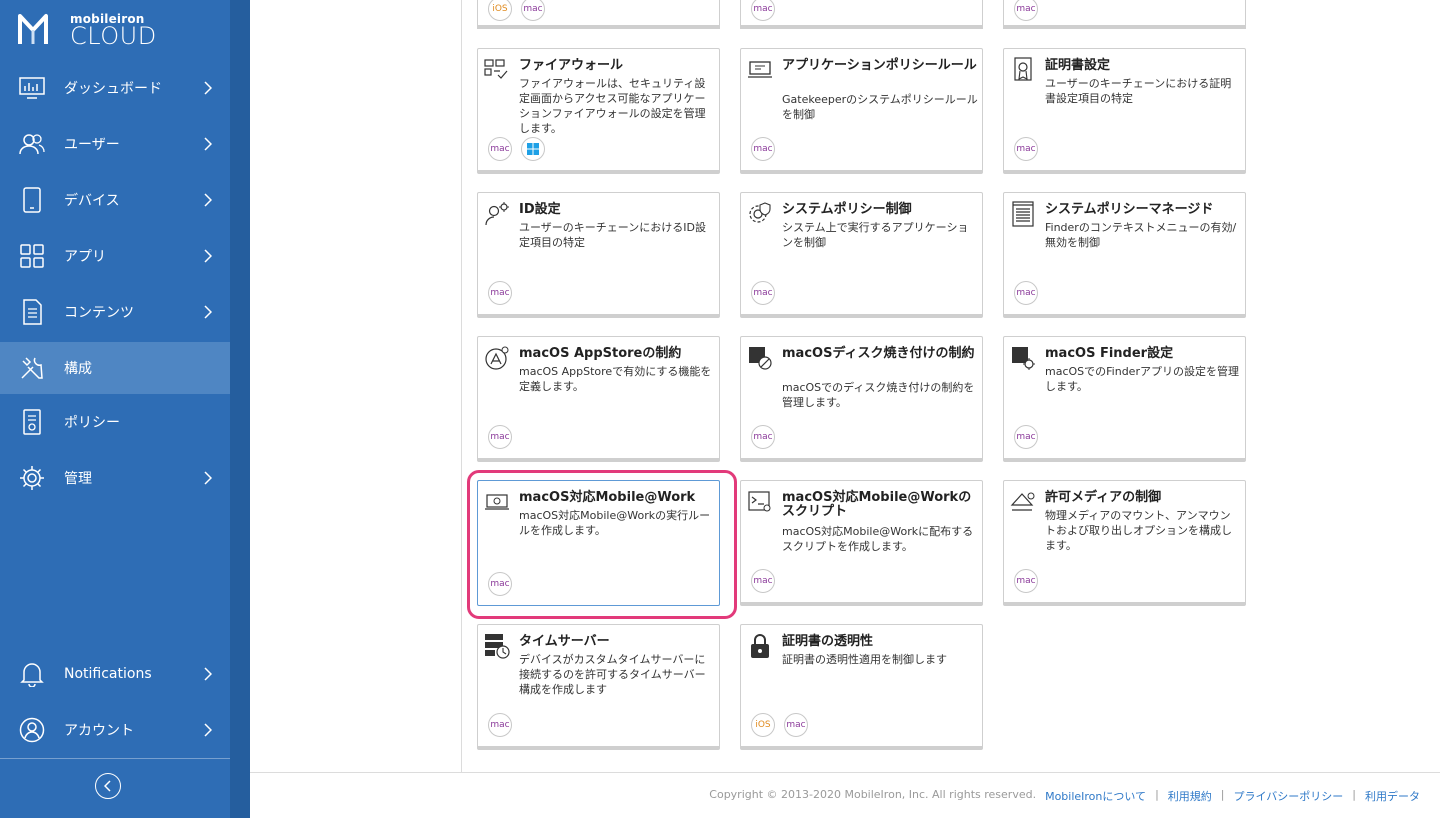  I want to click on config-card-partial: iOS mac, so click(598, 14).